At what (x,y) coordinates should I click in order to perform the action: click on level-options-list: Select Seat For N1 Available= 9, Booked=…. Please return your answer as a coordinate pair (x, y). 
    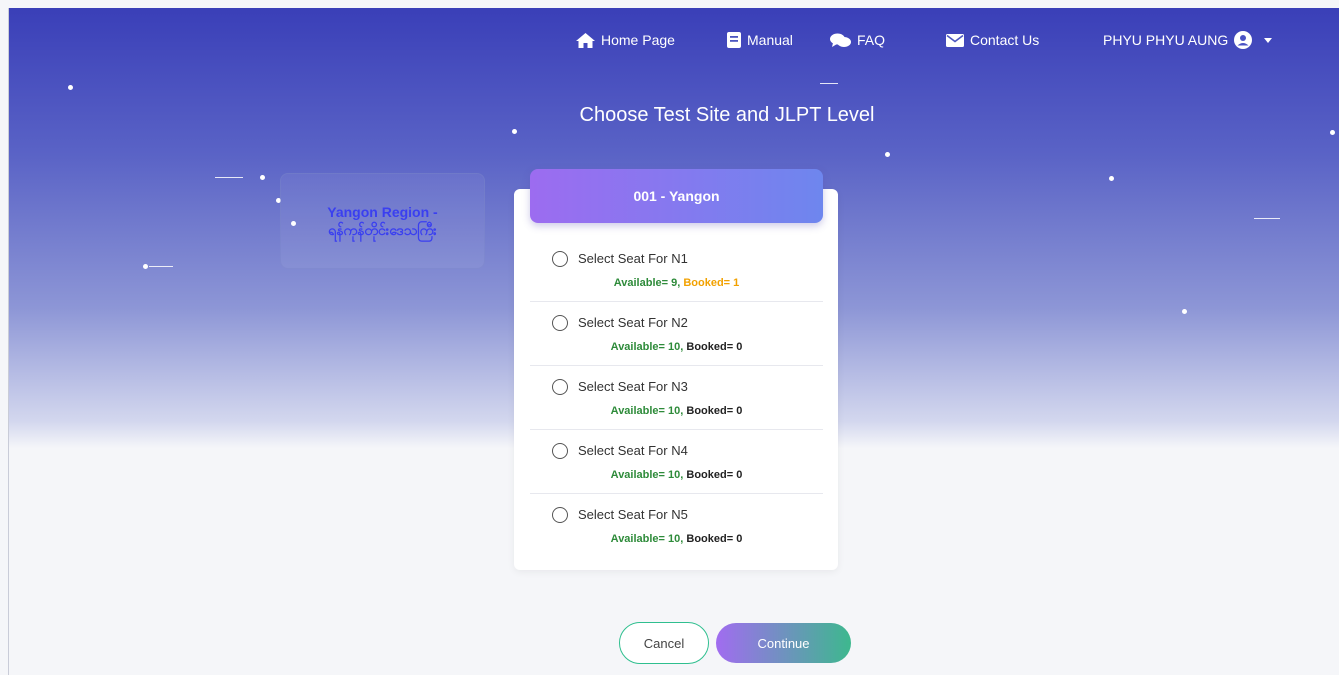
    Looking at the image, I should click on (676, 397).